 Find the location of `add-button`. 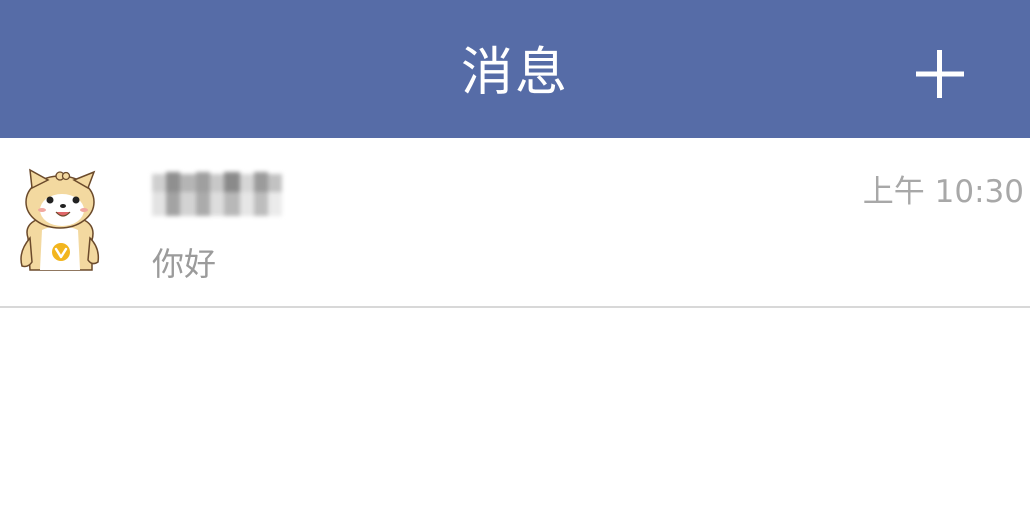

add-button is located at coordinates (940, 74).